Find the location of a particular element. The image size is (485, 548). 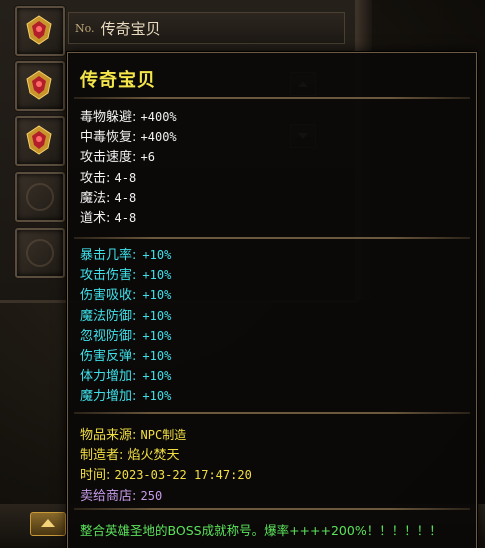

sell-value: 250 is located at coordinates (151, 496).